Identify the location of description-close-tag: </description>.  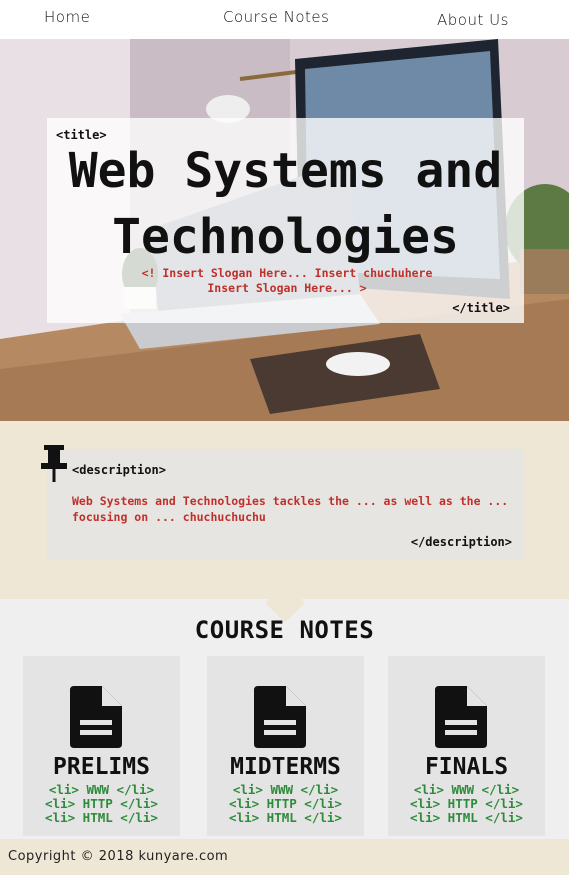
(461, 542).